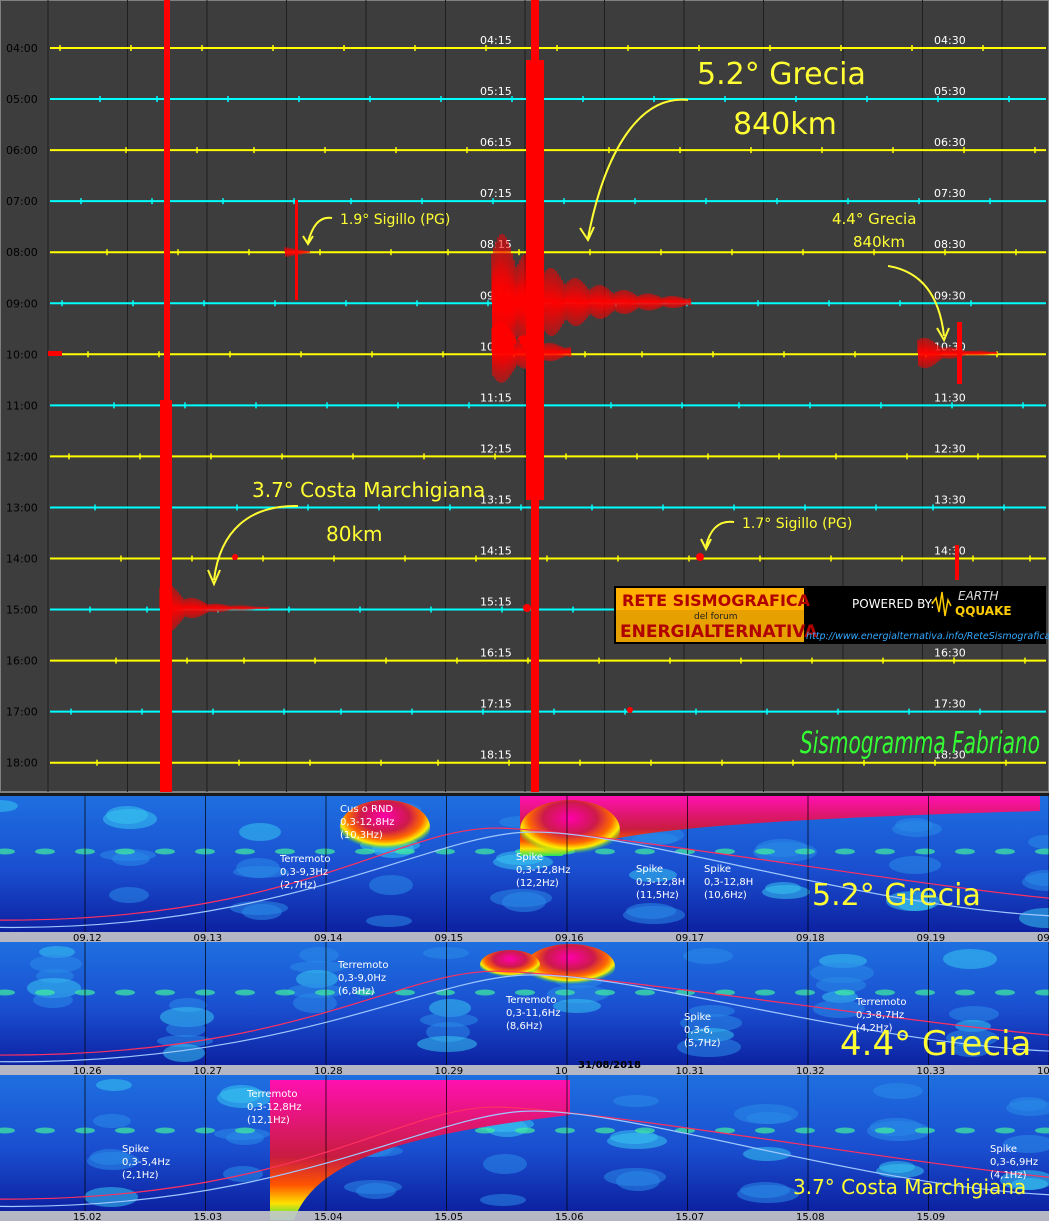 This screenshot has width=1049, height=1221. What do you see at coordinates (896, 895) in the screenshot?
I see `spectrogram-label: 5.2° Grecia` at bounding box center [896, 895].